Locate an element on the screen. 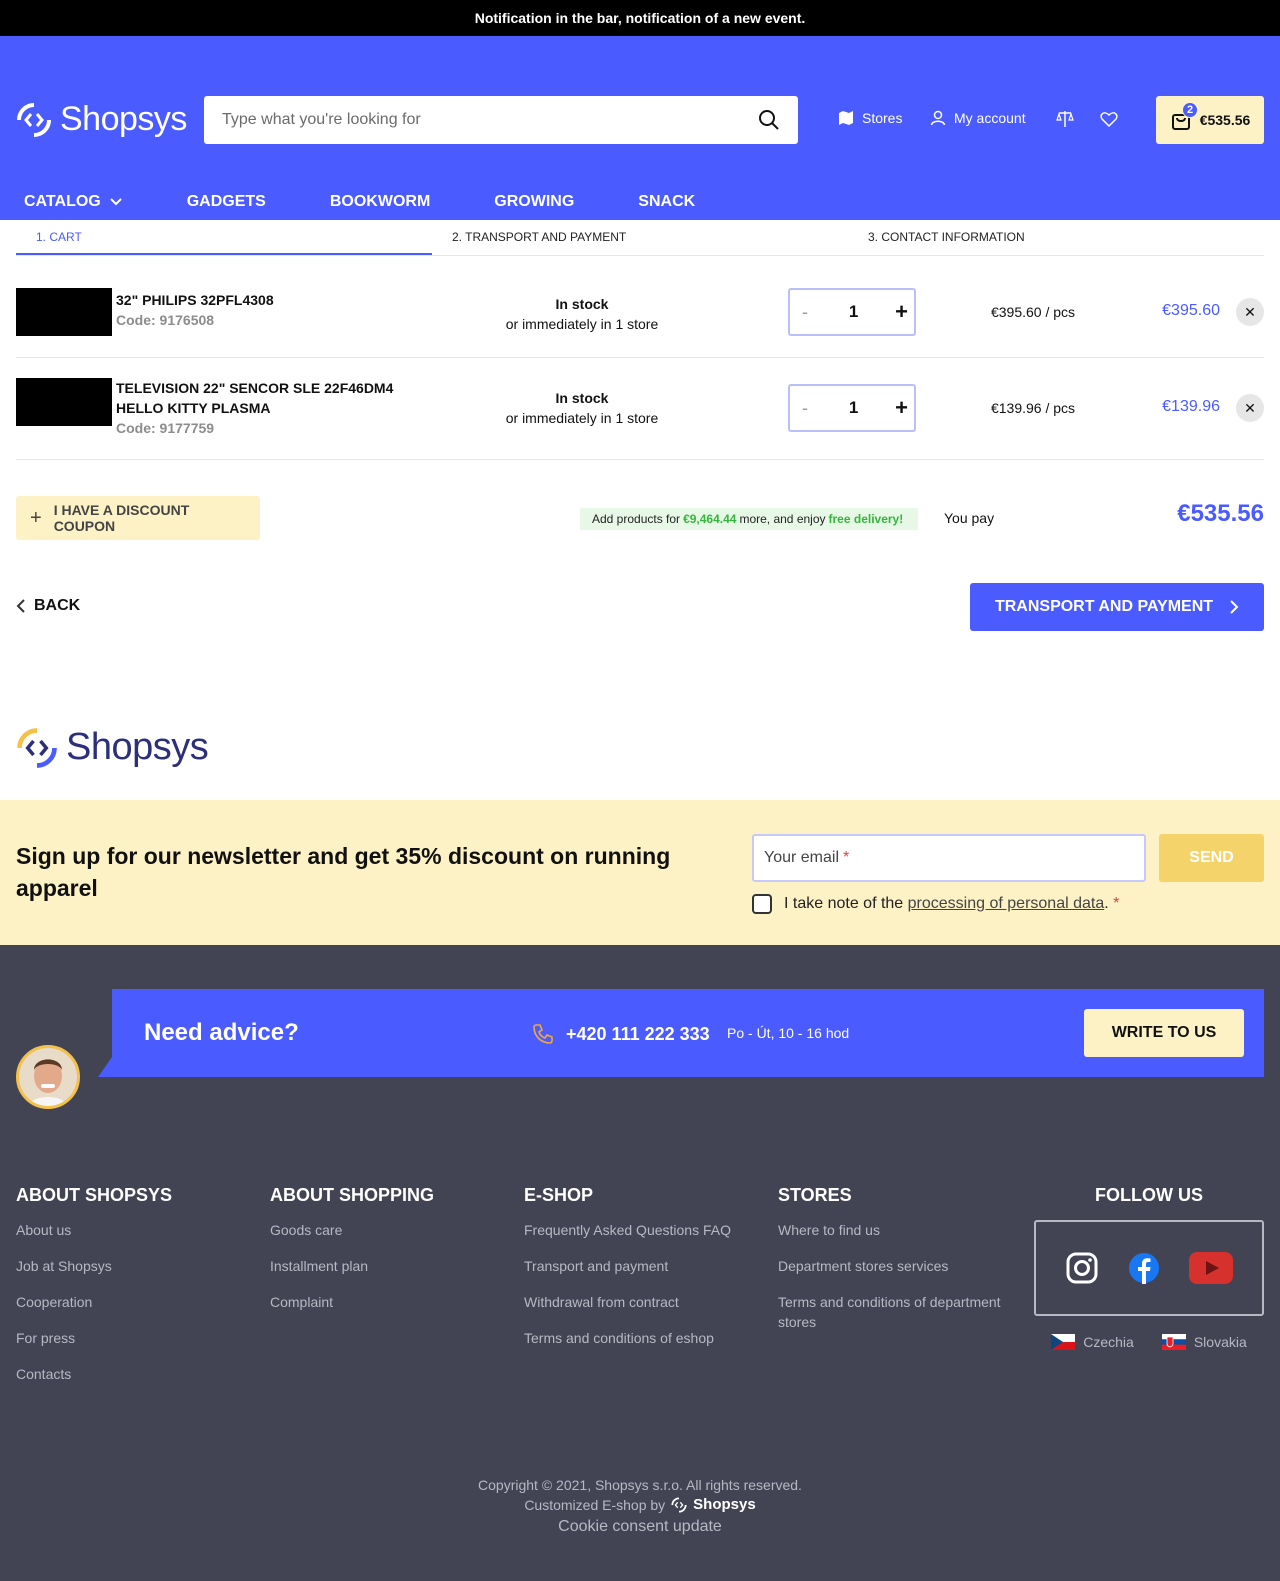 The height and width of the screenshot is (1581, 1280). cart-button: 2 €535.56 is located at coordinates (1210, 120).